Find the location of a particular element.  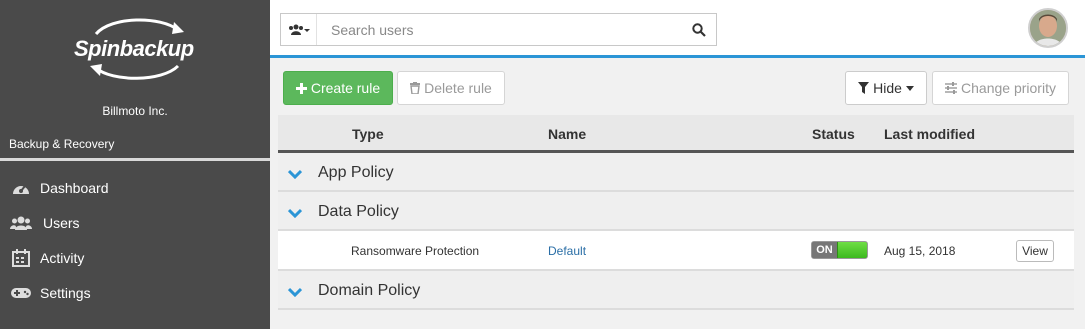

sidebar-item-label: Activity is located at coordinates (62, 257).